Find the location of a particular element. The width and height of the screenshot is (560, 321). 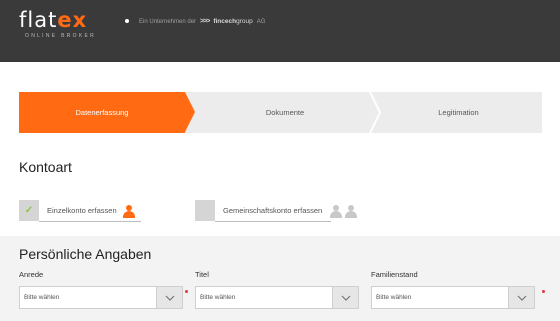

logo-dot-icon is located at coordinates (127, 21).